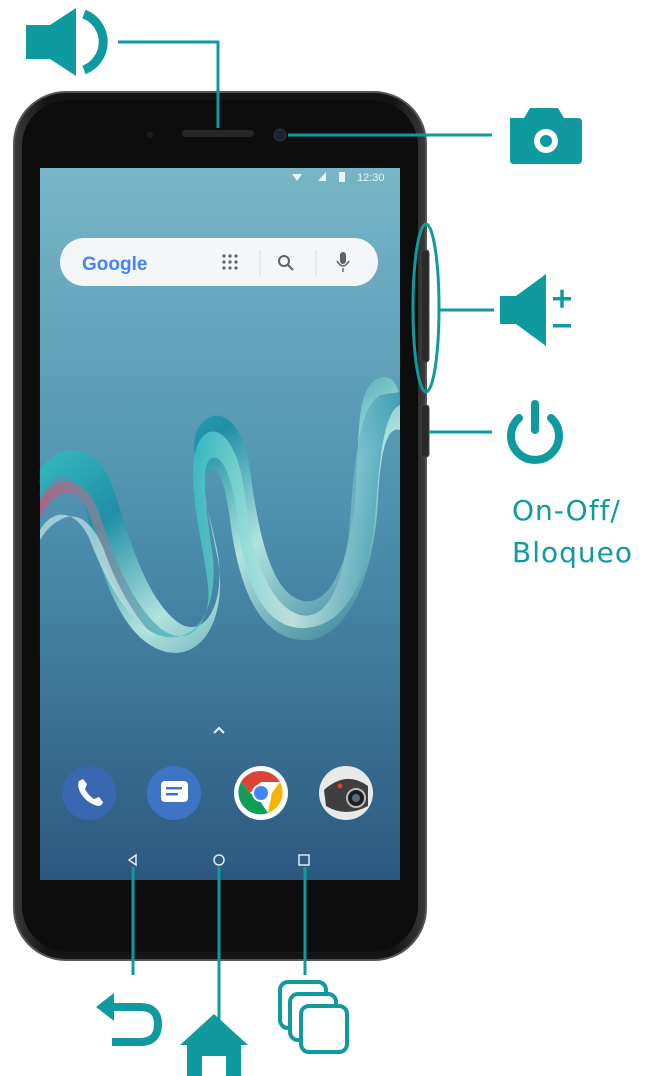 The image size is (661, 1076). I want to click on home-icon, so click(214, 1045).